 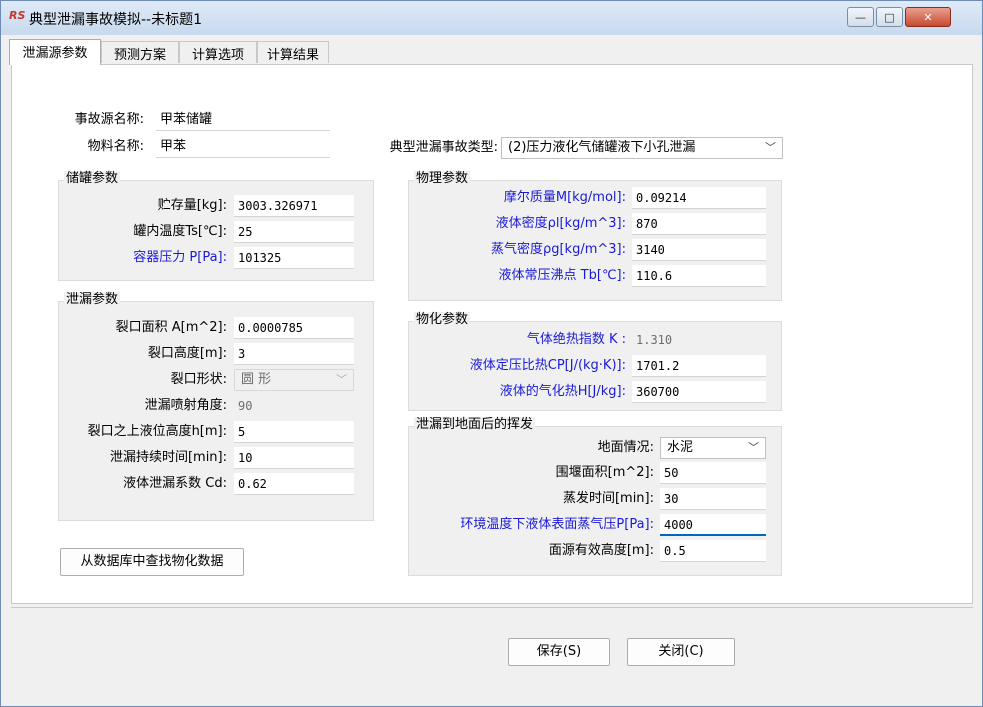 What do you see at coordinates (699, 224) in the screenshot?
I see `liquid-density-field: 870` at bounding box center [699, 224].